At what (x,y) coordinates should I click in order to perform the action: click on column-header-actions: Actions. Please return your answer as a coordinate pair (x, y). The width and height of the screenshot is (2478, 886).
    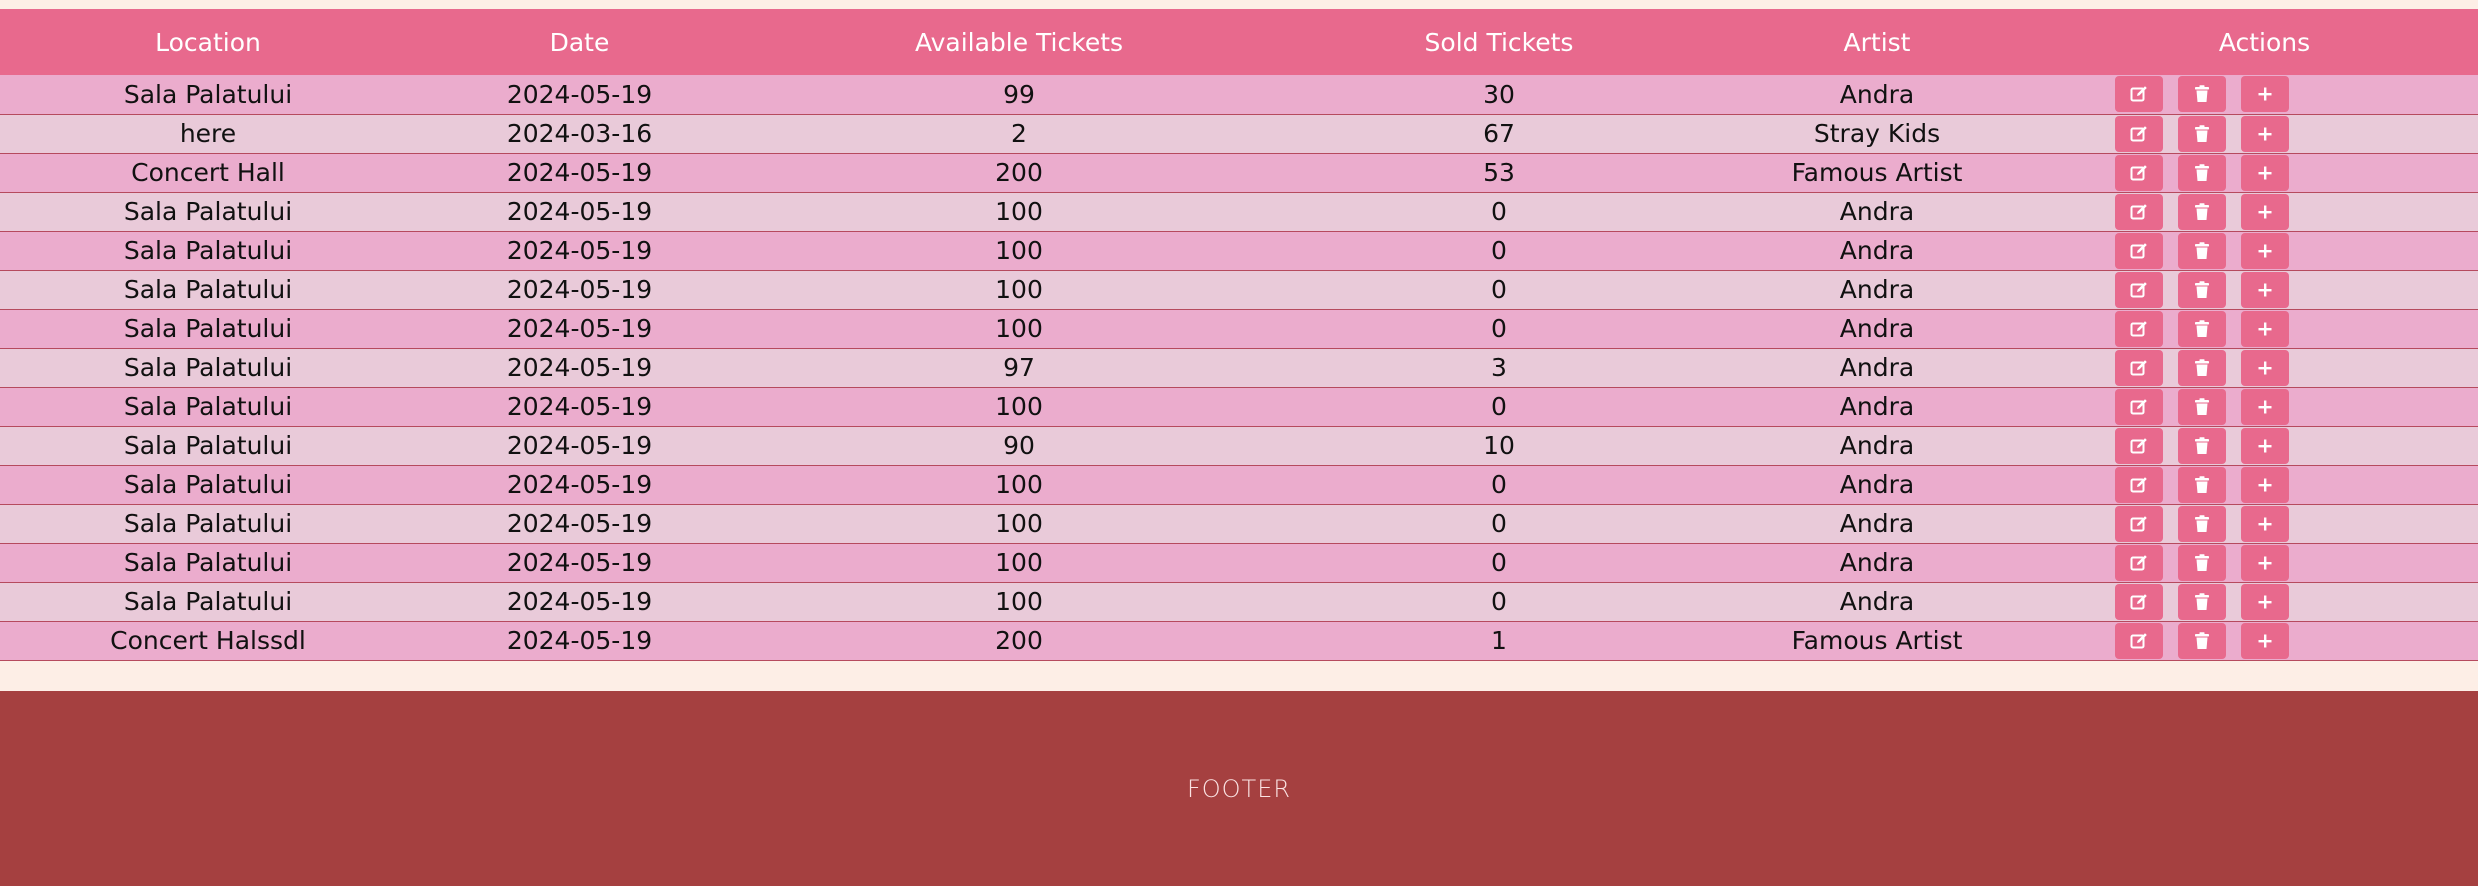
    Looking at the image, I should click on (2264, 42).